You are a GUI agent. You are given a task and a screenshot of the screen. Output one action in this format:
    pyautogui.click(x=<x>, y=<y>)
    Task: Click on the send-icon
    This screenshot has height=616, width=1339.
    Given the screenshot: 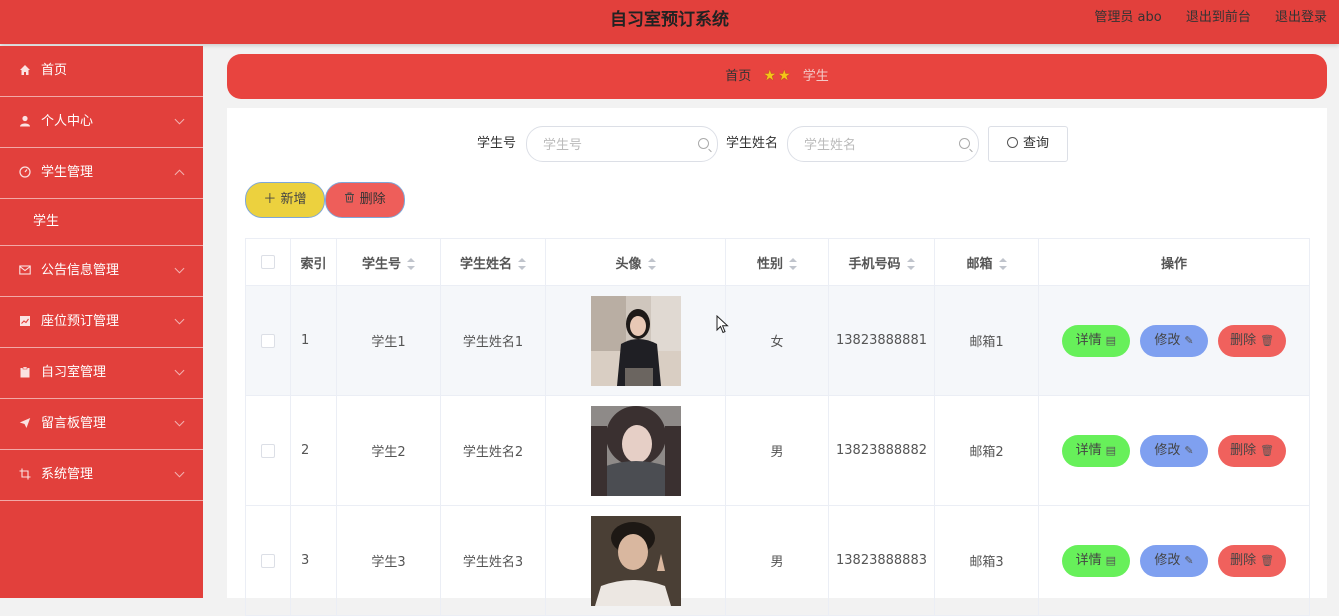 What is the action you would take?
    pyautogui.click(x=25, y=423)
    